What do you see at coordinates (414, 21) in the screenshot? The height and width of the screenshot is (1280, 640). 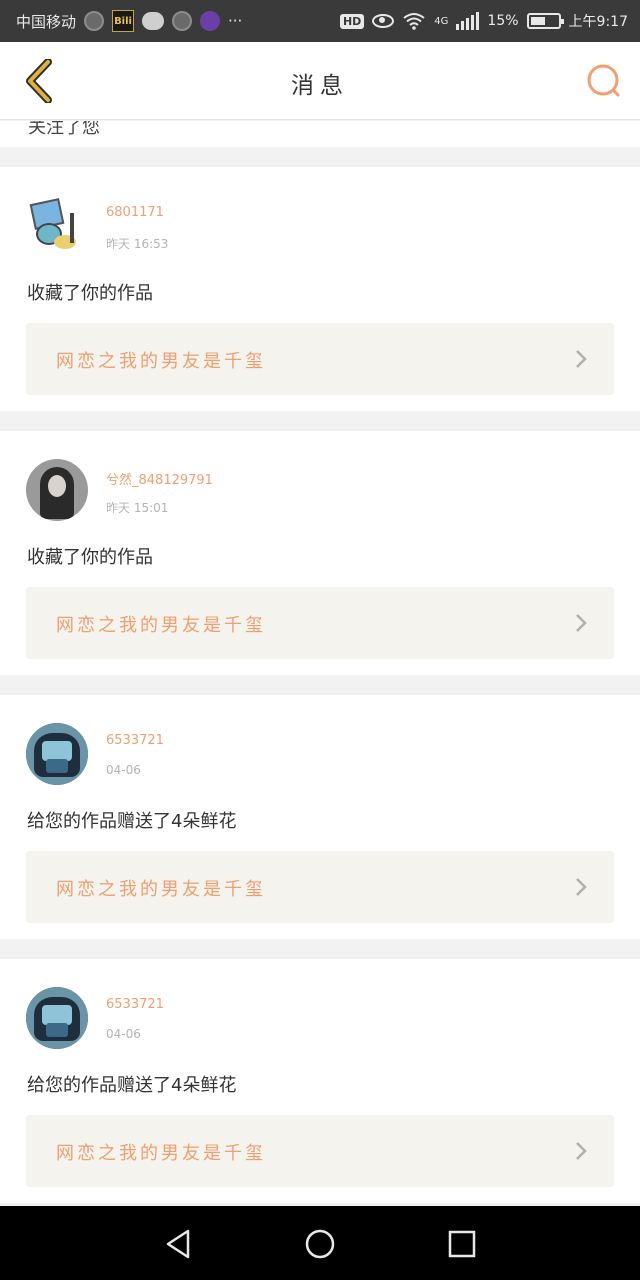 I see `wifi-icon` at bounding box center [414, 21].